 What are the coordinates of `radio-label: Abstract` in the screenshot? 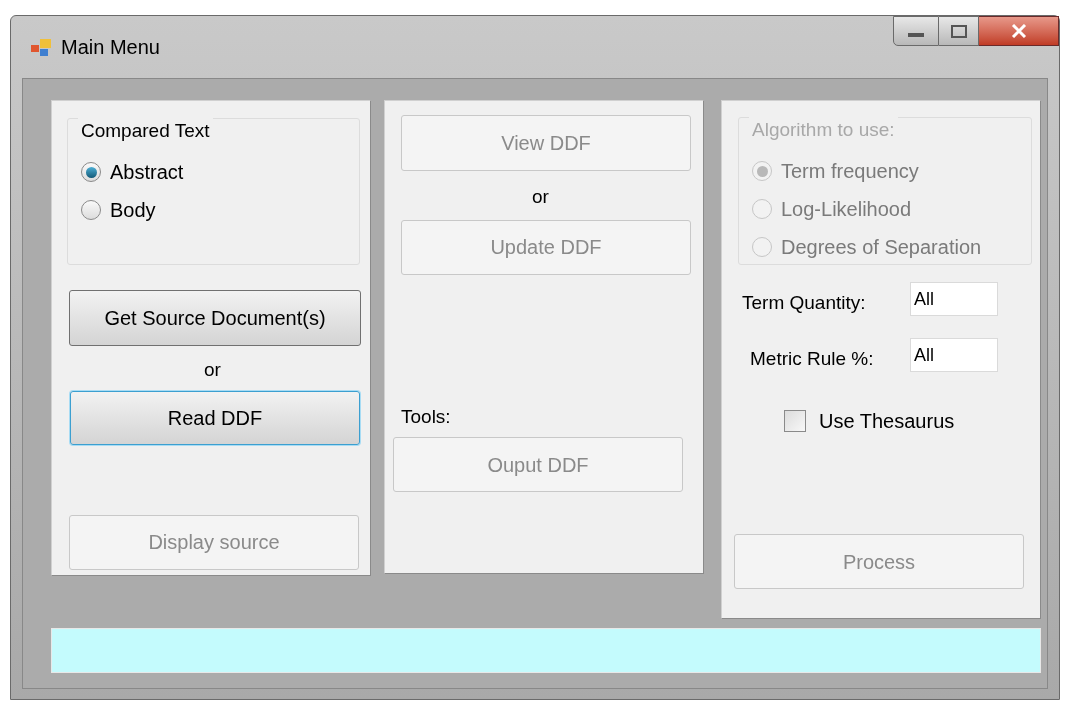 It's located at (147, 172).